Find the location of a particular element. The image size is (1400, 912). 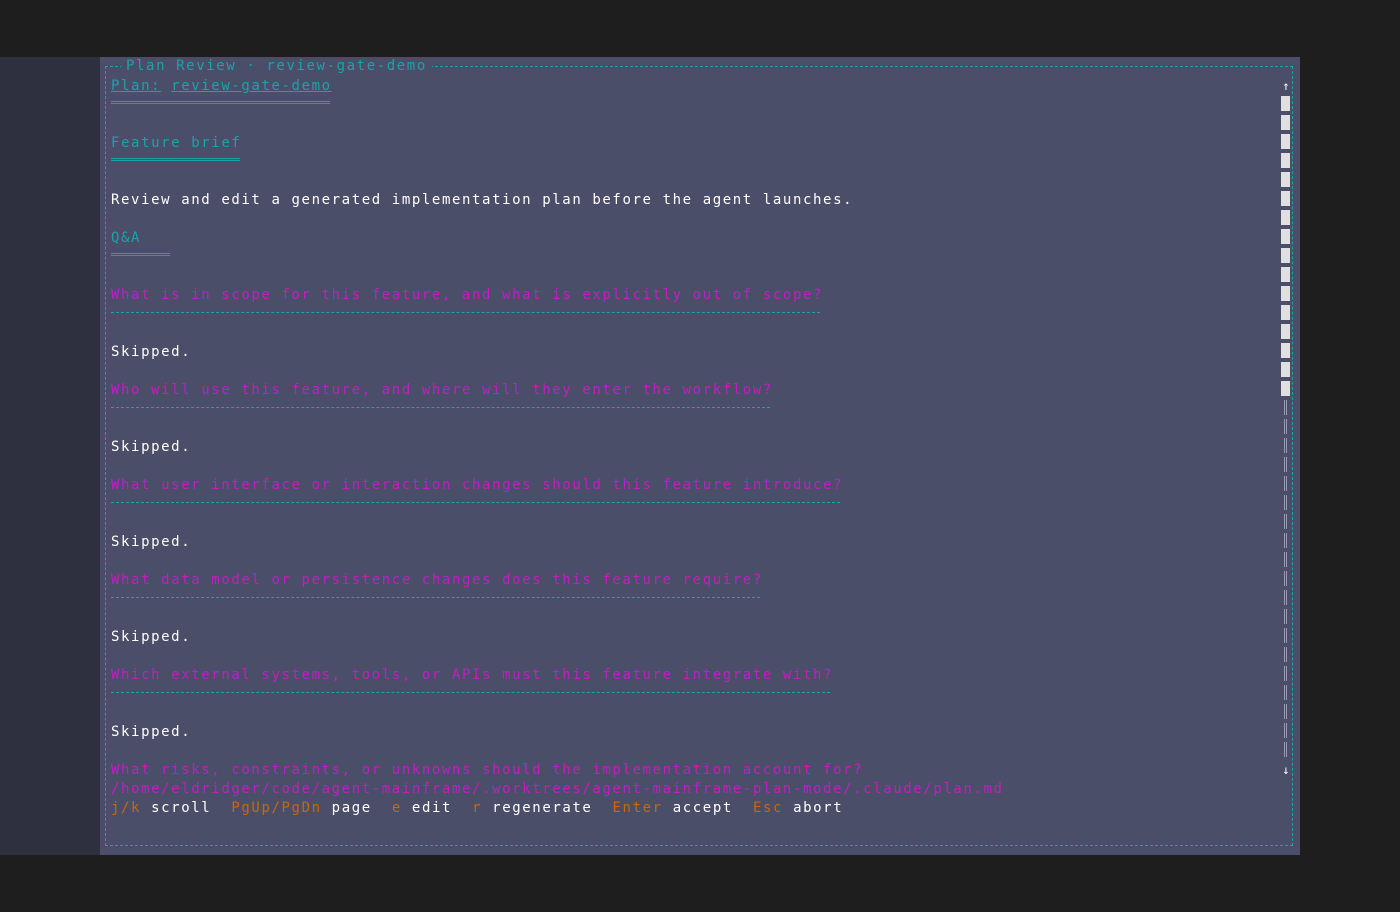

key-page: PgUp/PgDn is located at coordinates (276, 808).